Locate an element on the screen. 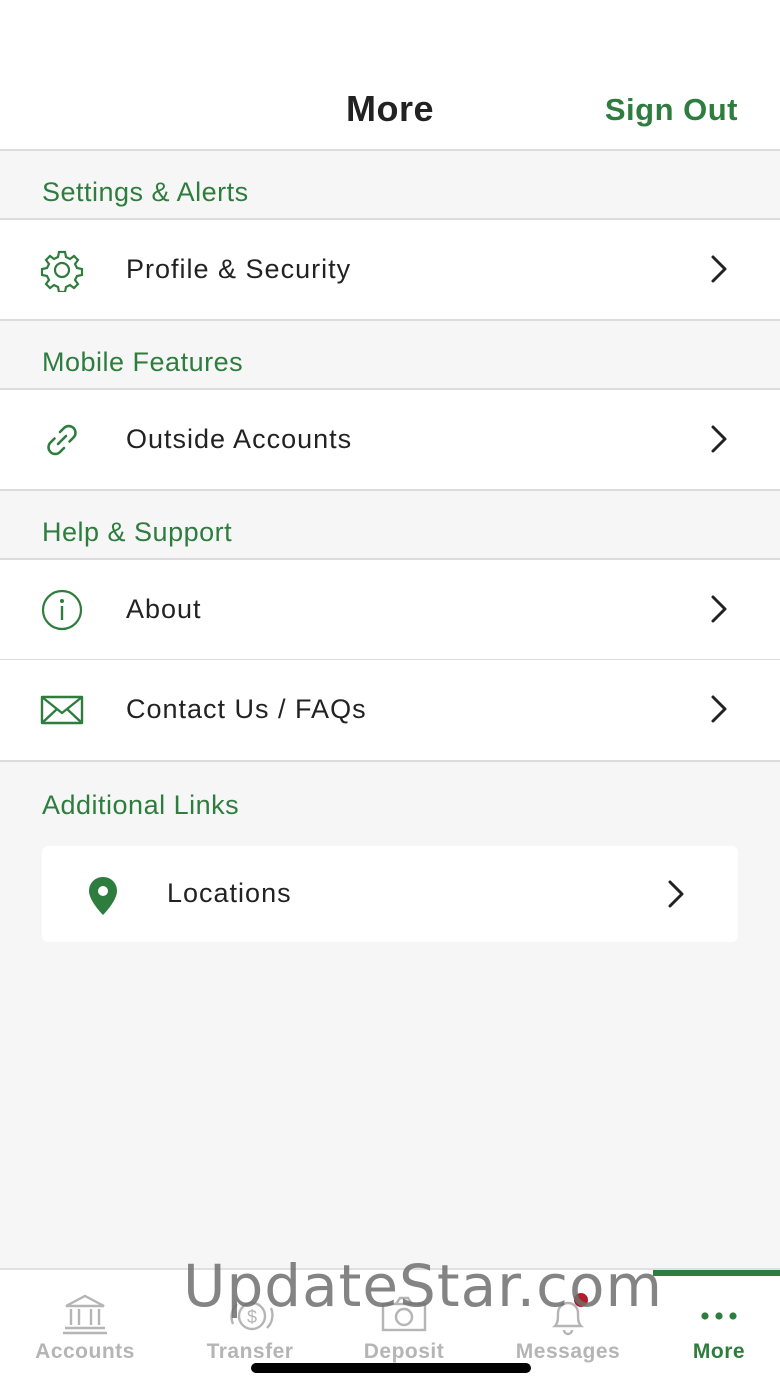 The width and height of the screenshot is (780, 1387). map-pin-icon is located at coordinates (103, 896).